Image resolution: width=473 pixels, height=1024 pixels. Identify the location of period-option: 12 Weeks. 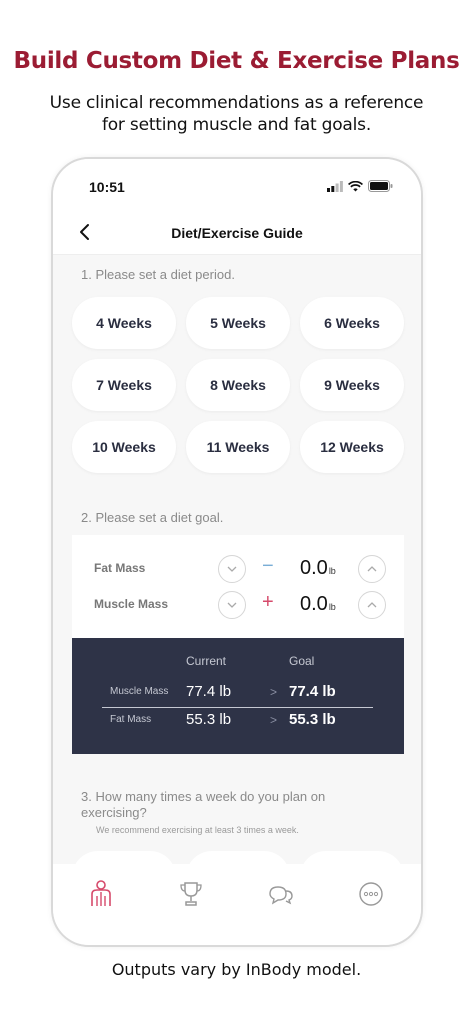
(352, 447).